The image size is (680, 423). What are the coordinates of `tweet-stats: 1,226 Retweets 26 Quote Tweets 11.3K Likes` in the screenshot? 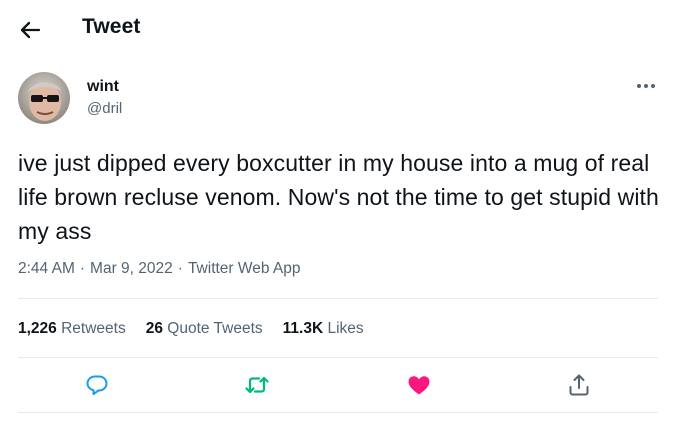 It's located at (201, 329).